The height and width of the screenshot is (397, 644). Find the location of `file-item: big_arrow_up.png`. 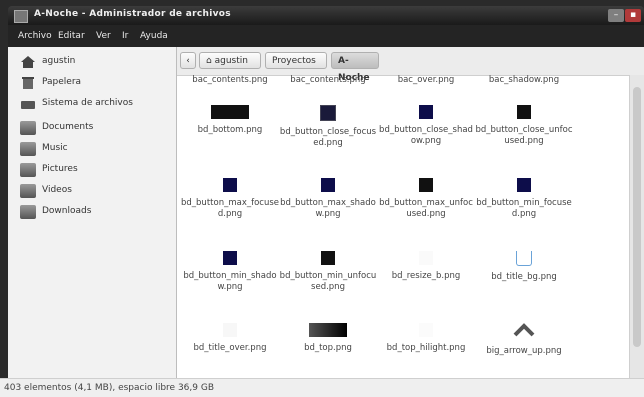

file-item: big_arrow_up.png is located at coordinates (524, 340).